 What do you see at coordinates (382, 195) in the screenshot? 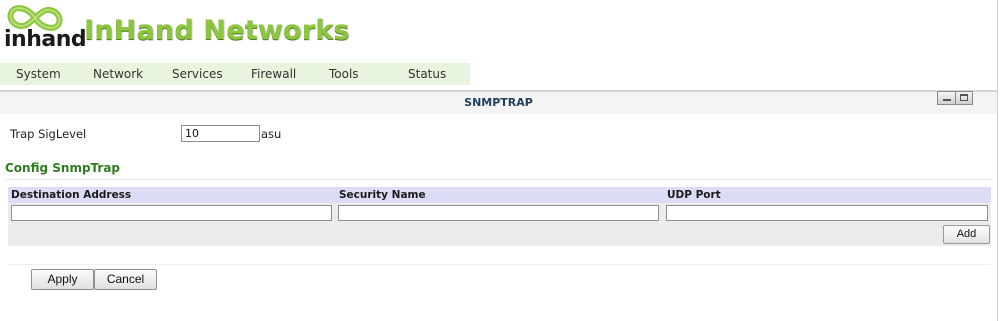
I see `column-header-security-name: Security Name` at bounding box center [382, 195].